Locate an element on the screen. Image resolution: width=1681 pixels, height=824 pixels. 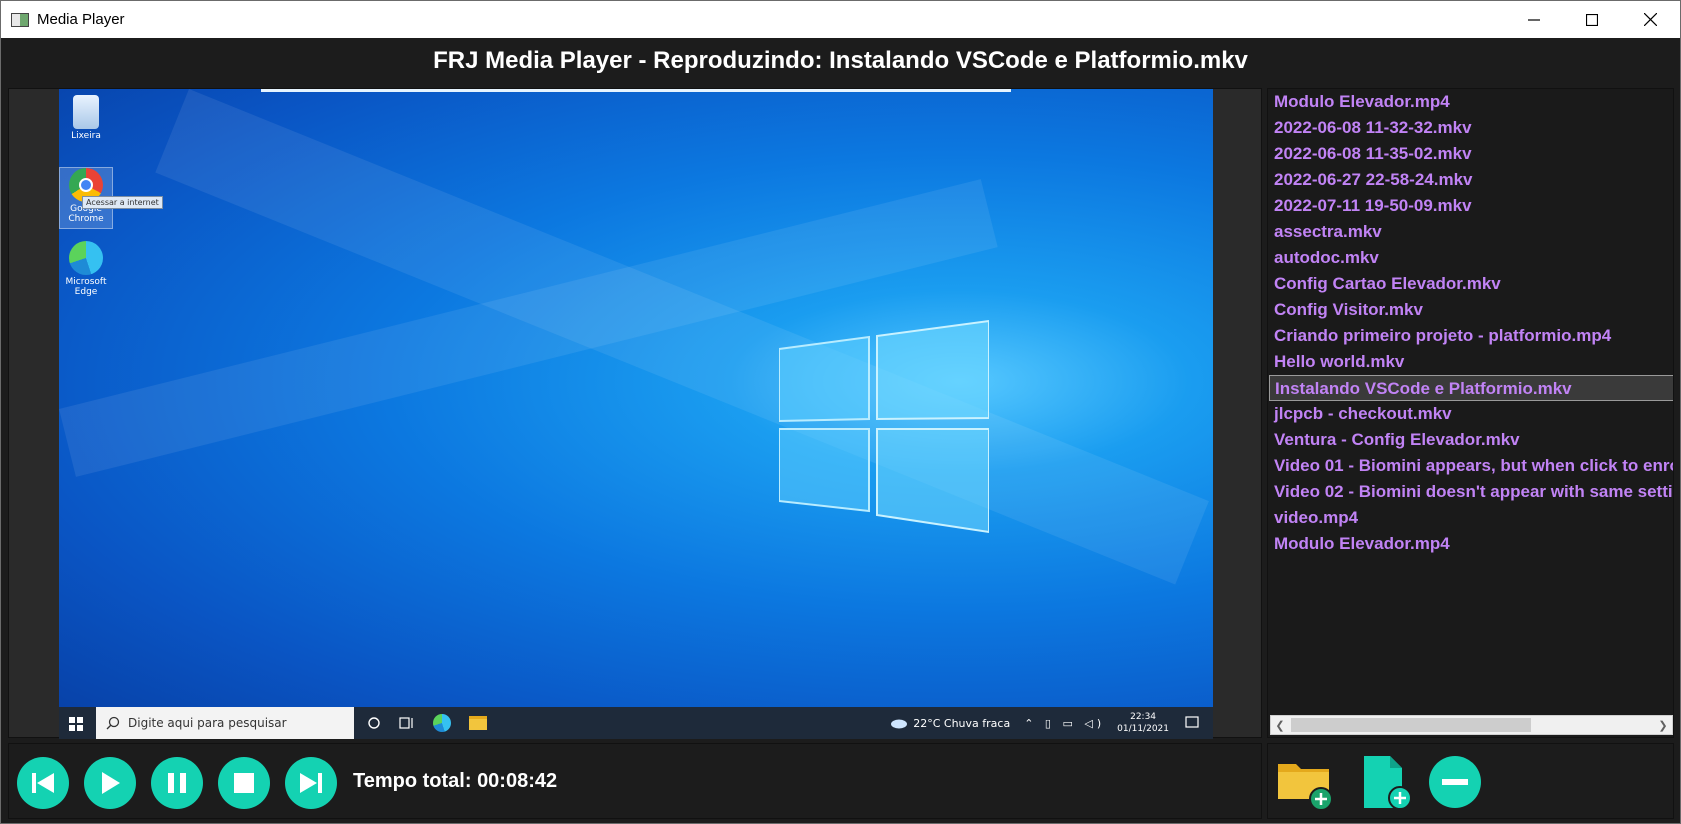
taskbar-date: 01/11/2021 is located at coordinates (1143, 729).